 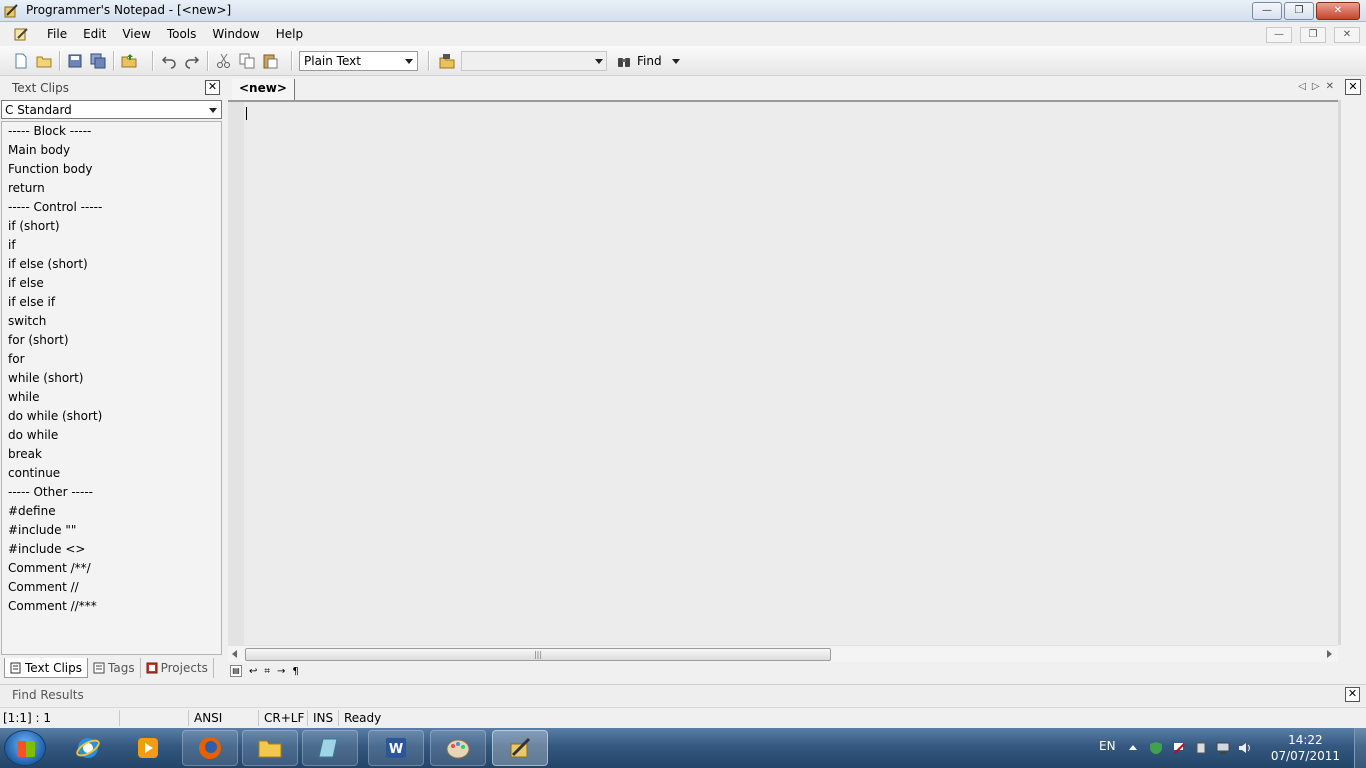 What do you see at coordinates (98, 61) in the screenshot?
I see `save-all-icon` at bounding box center [98, 61].